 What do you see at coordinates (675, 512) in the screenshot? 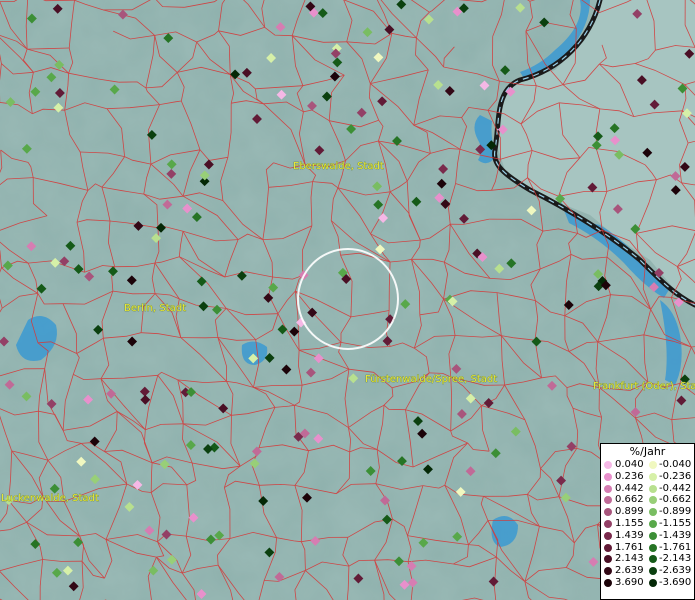
I see `legend-value: -0.899` at bounding box center [675, 512].